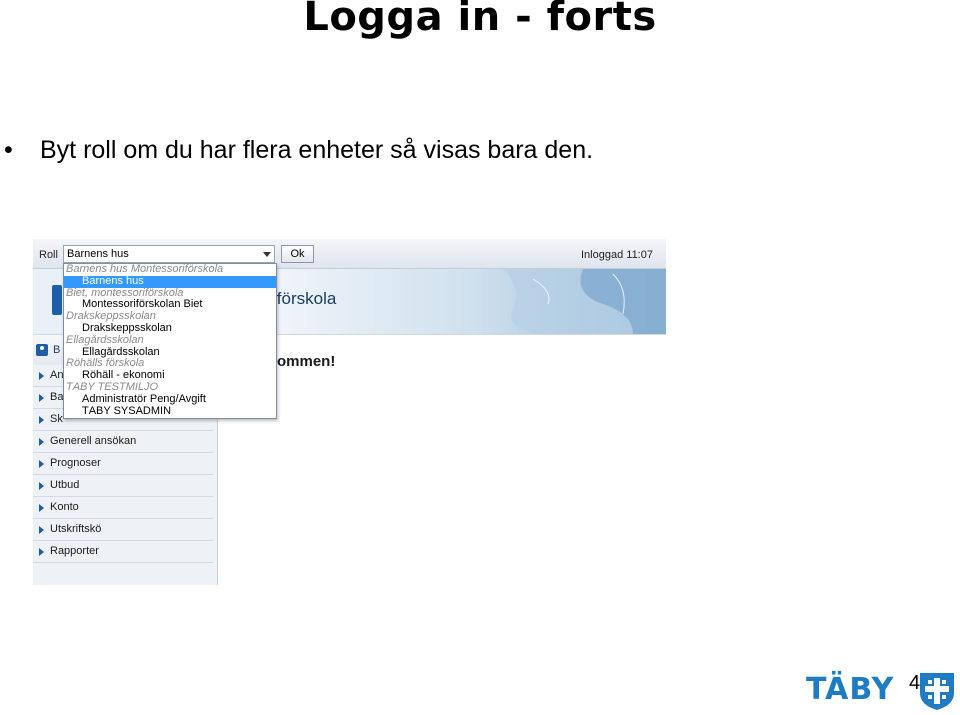  What do you see at coordinates (65, 485) in the screenshot?
I see `sidebar-item-label: Utbud` at bounding box center [65, 485].